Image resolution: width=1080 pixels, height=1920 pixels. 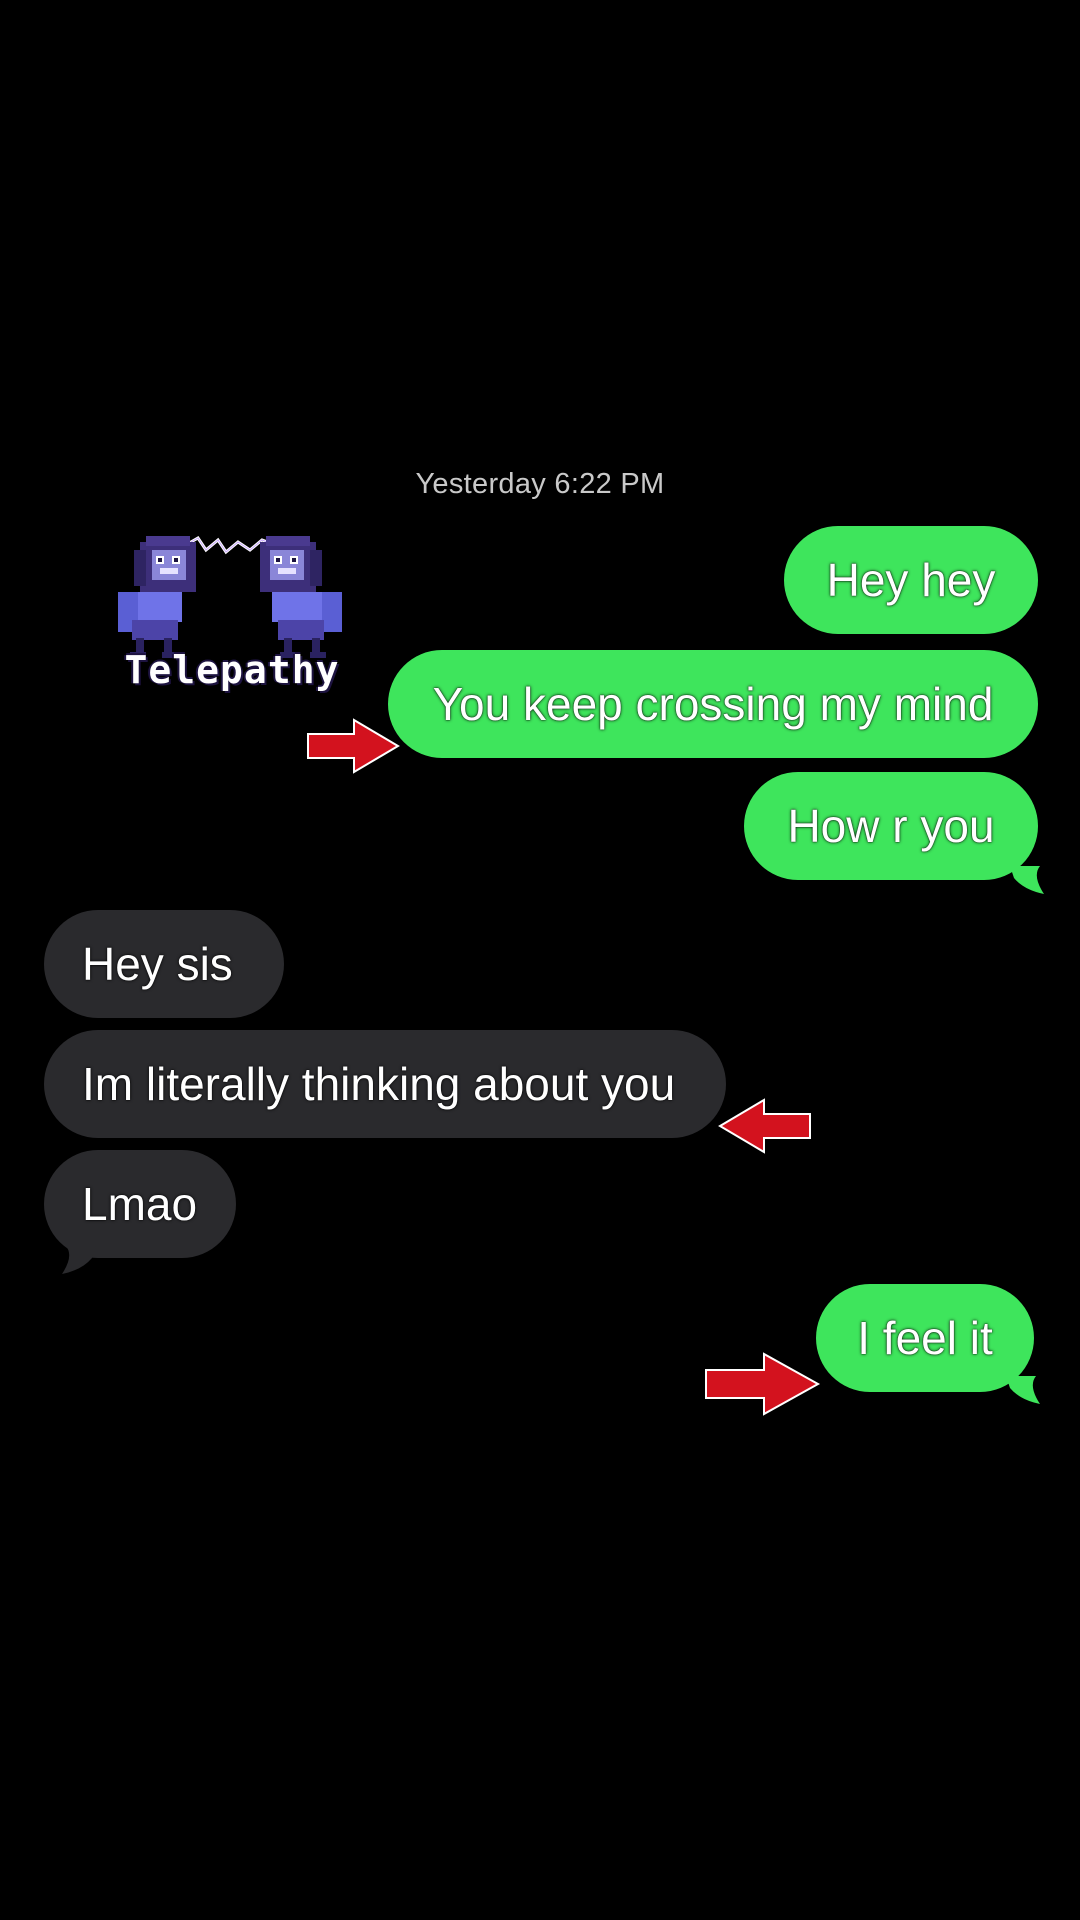 What do you see at coordinates (891, 826) in the screenshot?
I see `sent-message-bubble: How r you` at bounding box center [891, 826].